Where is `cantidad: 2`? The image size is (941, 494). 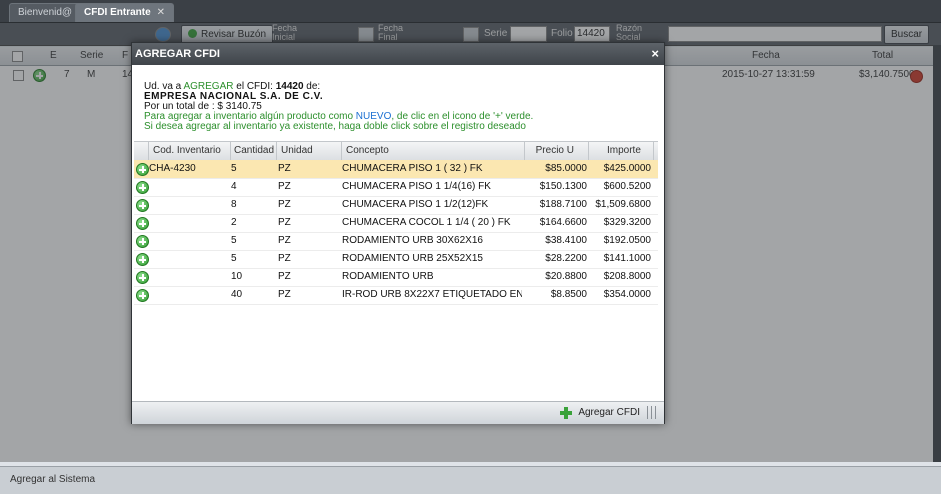 cantidad: 2 is located at coordinates (234, 222).